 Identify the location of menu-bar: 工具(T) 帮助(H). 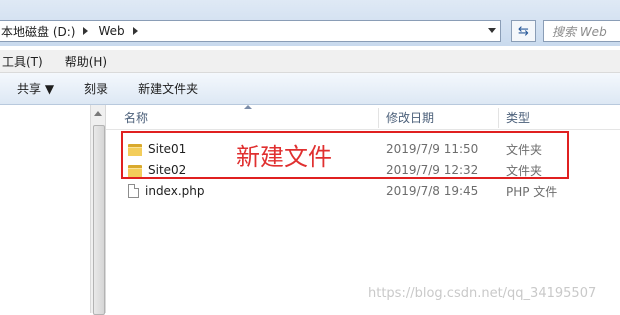
(310, 61).